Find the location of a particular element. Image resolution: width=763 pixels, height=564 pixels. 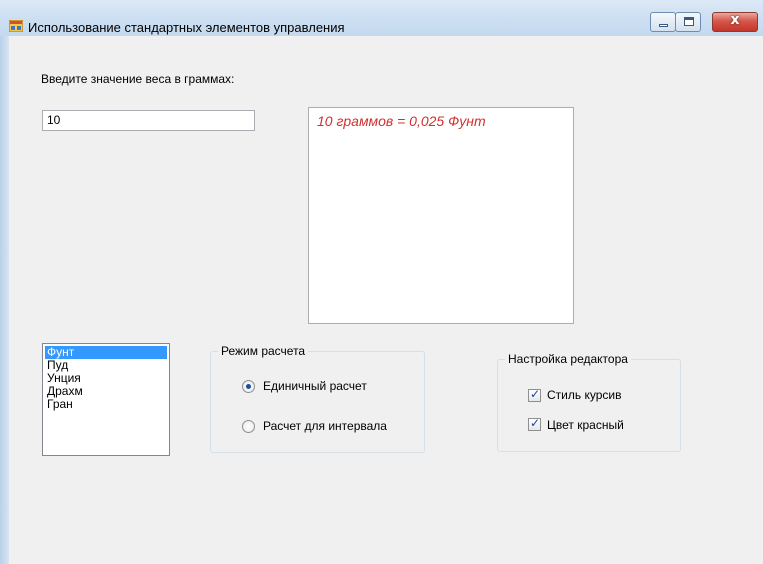

weight-prompt-label: Введите значение веса в граммах: is located at coordinates (138, 79).